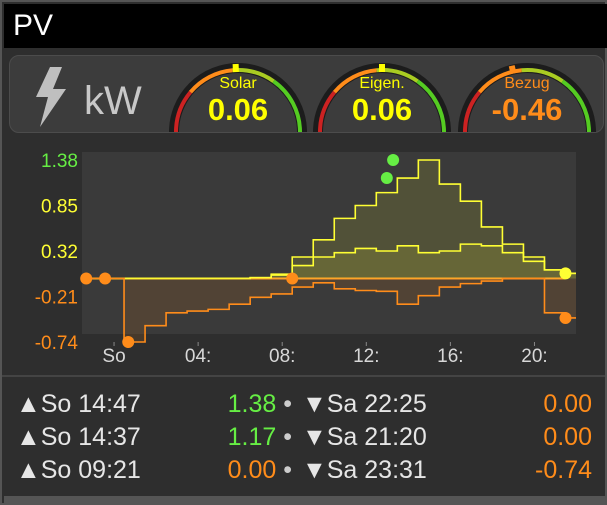  I want to click on x-tick-label: 12:, so click(366, 356).